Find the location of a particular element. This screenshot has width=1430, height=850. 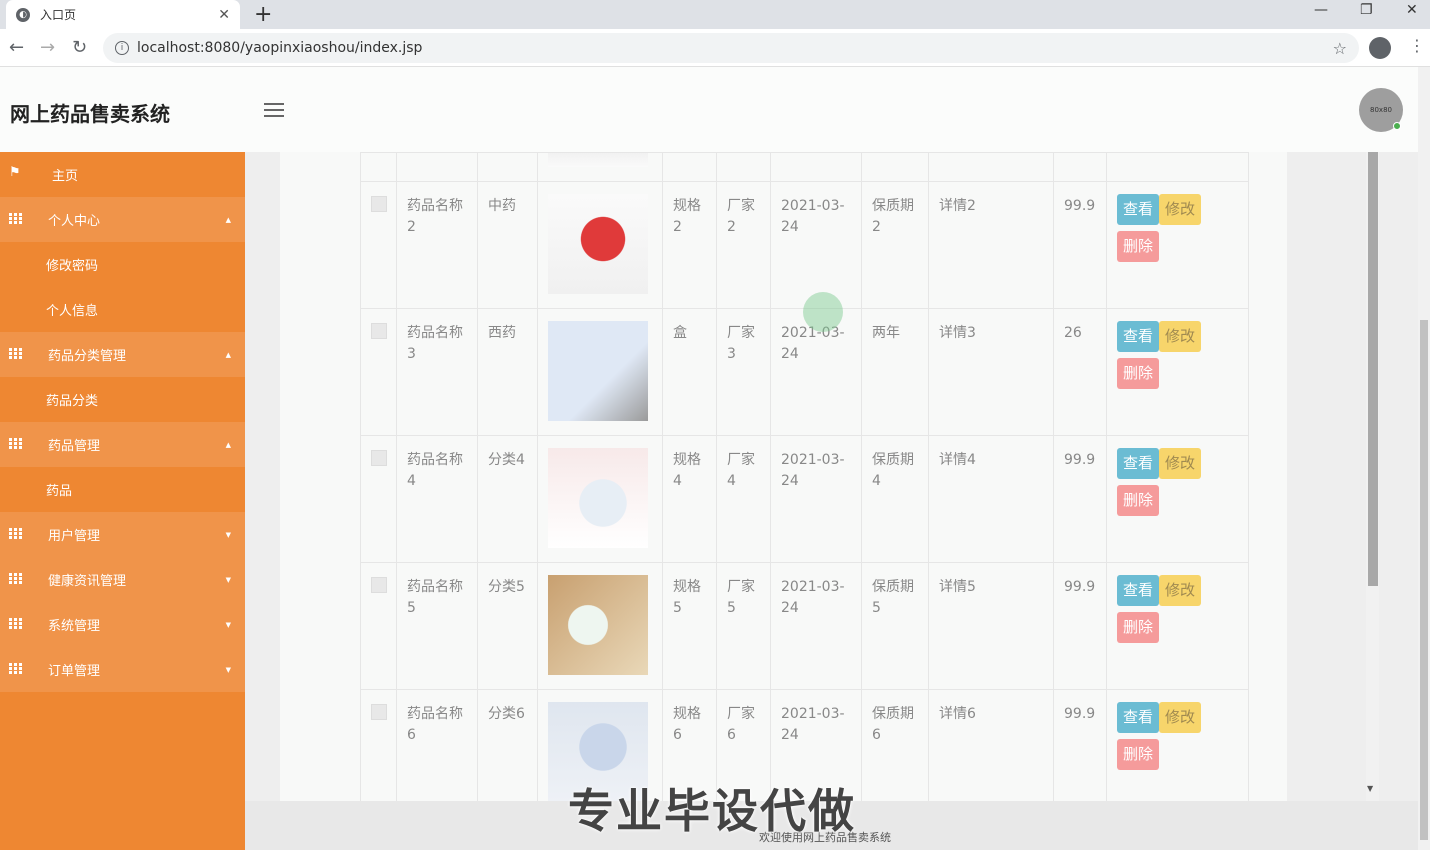

tab-title: 入口页 is located at coordinates (58, 15).